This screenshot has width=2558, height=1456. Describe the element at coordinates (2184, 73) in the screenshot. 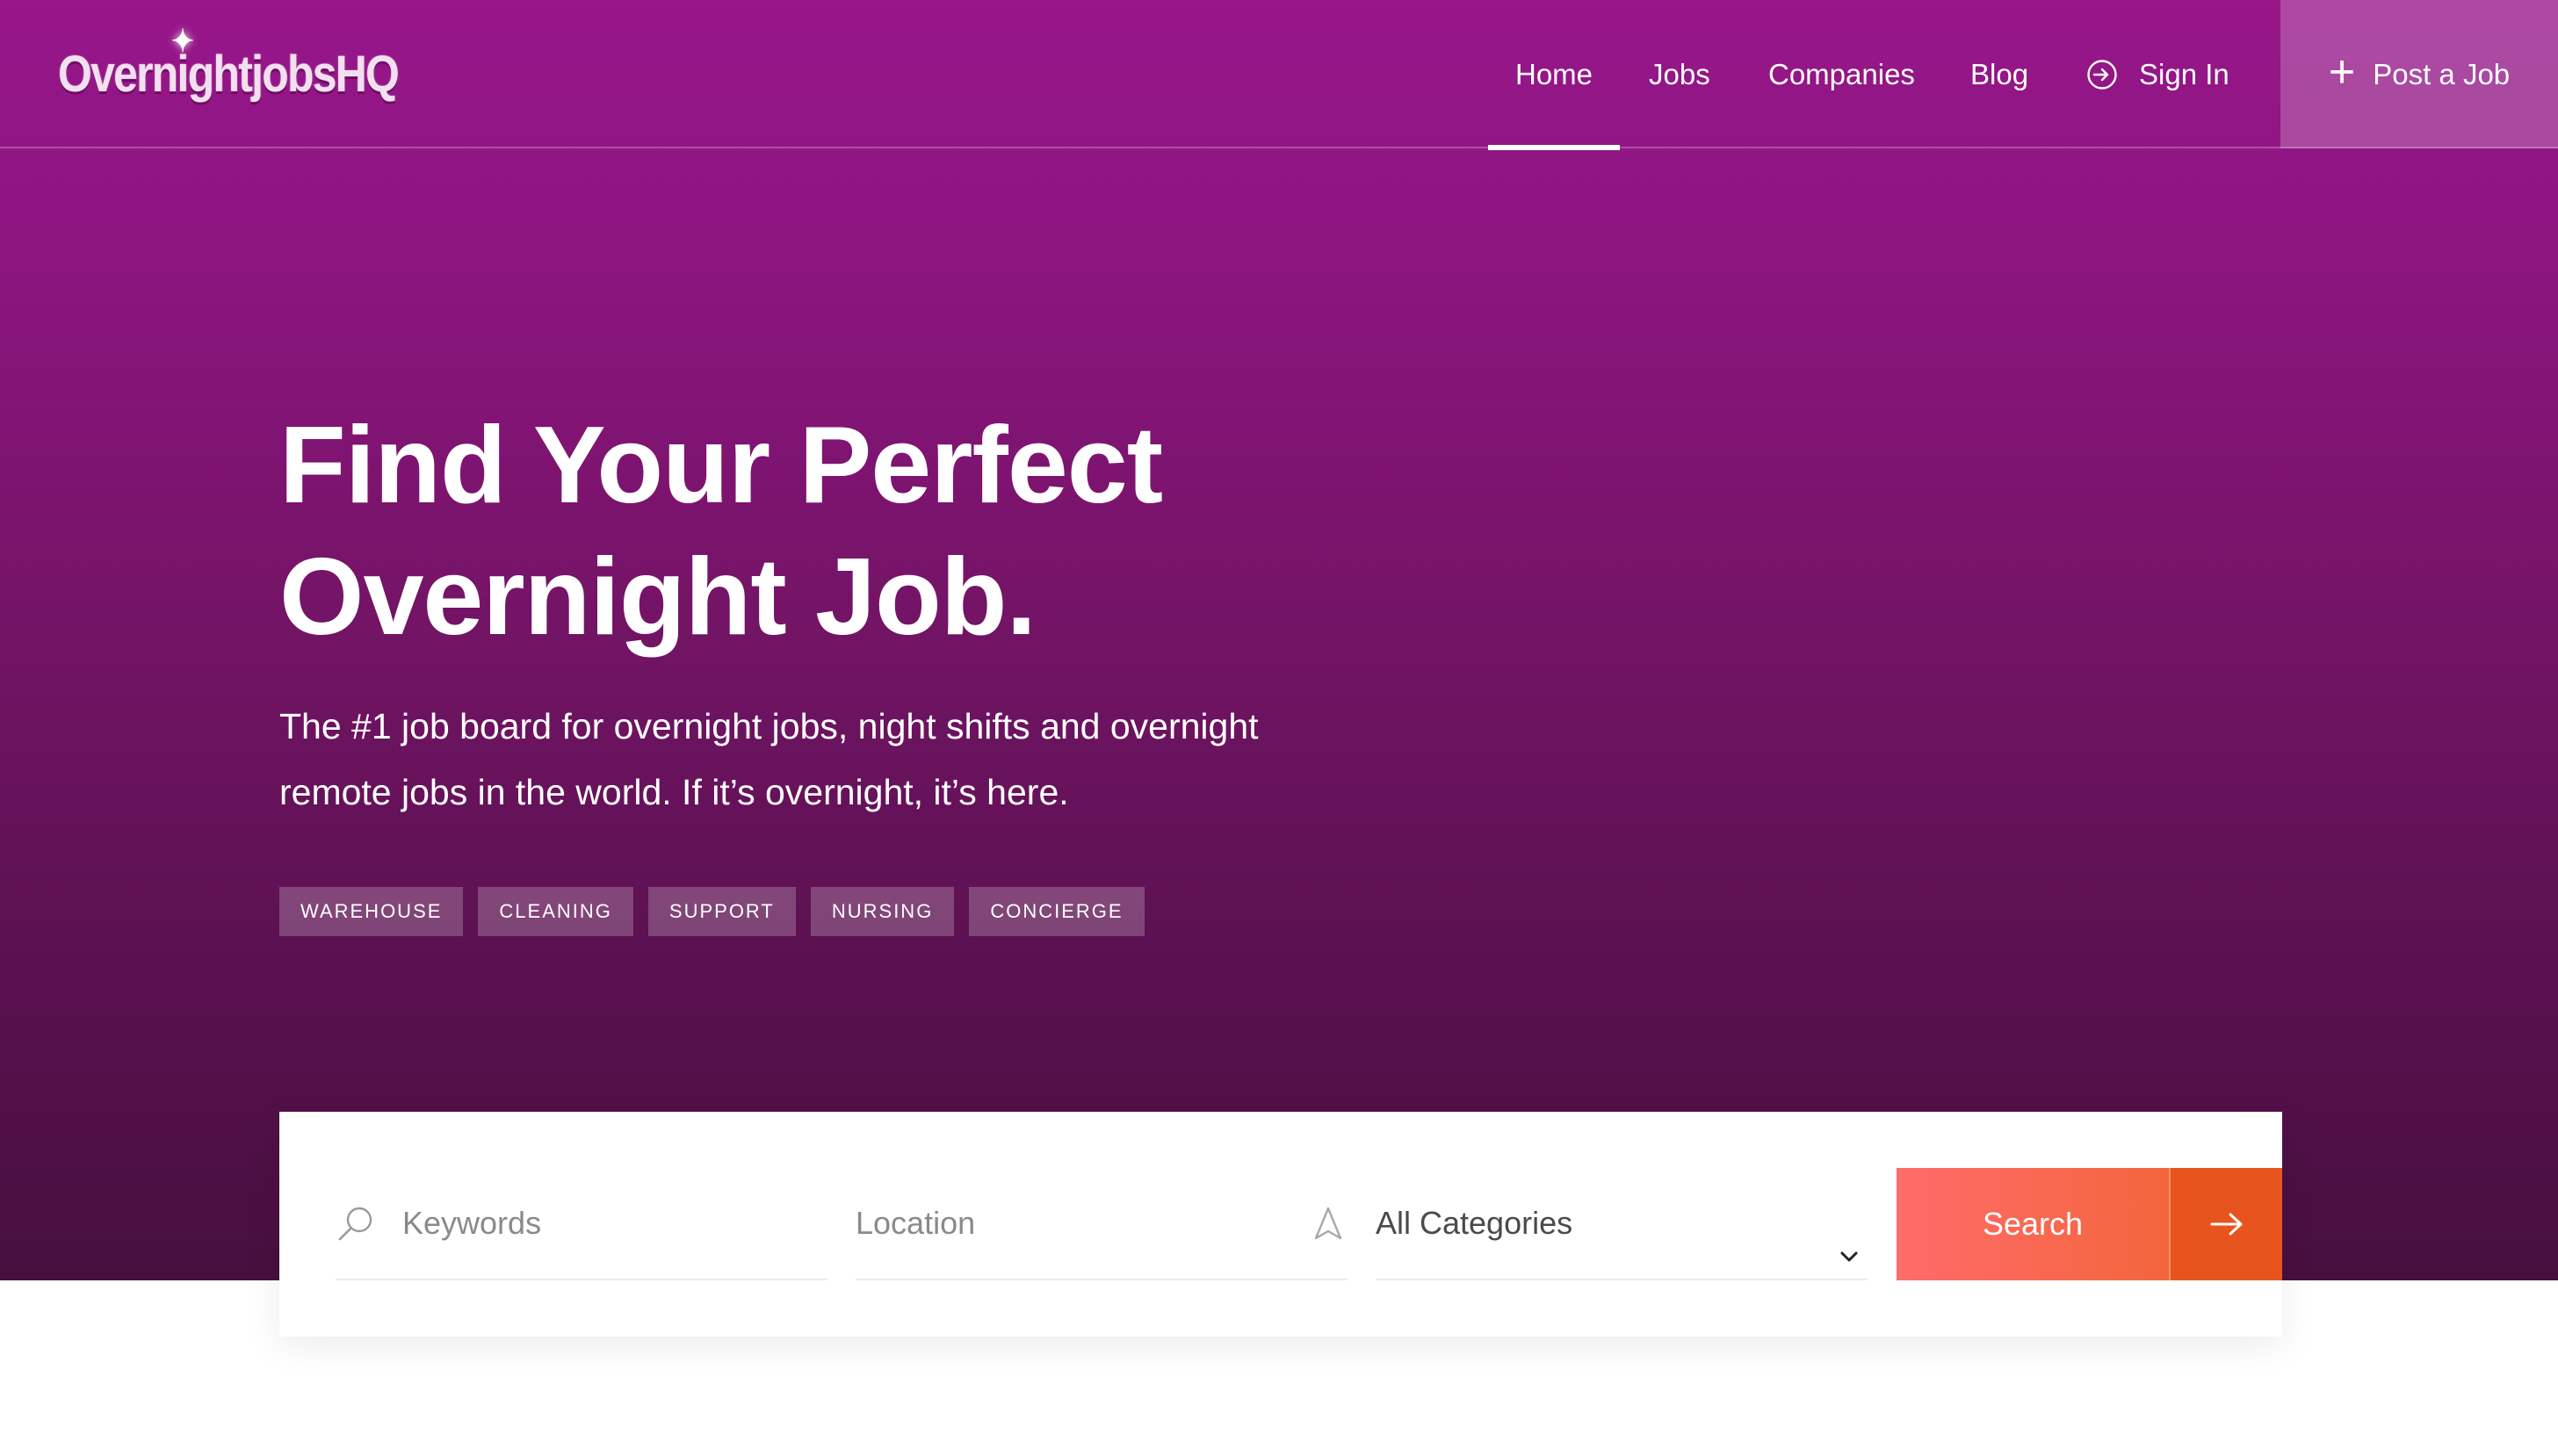

I see `sign-in-label: Sign In` at that location.